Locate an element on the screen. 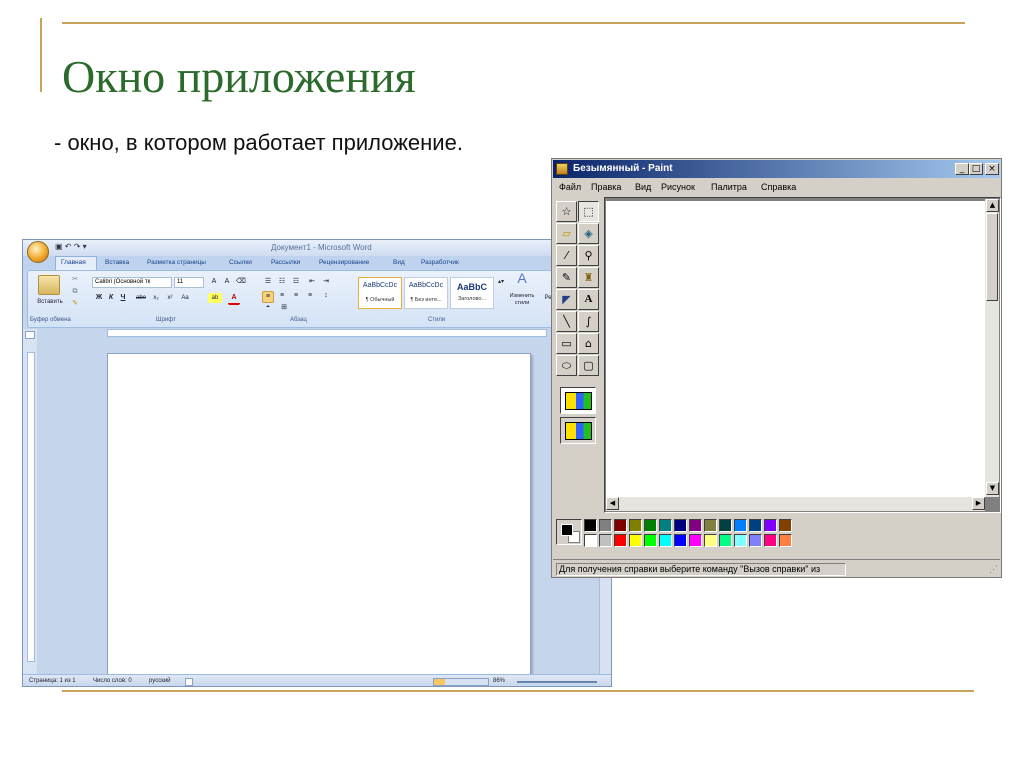  eraser-tool-icon: ▱ is located at coordinates (566, 233).